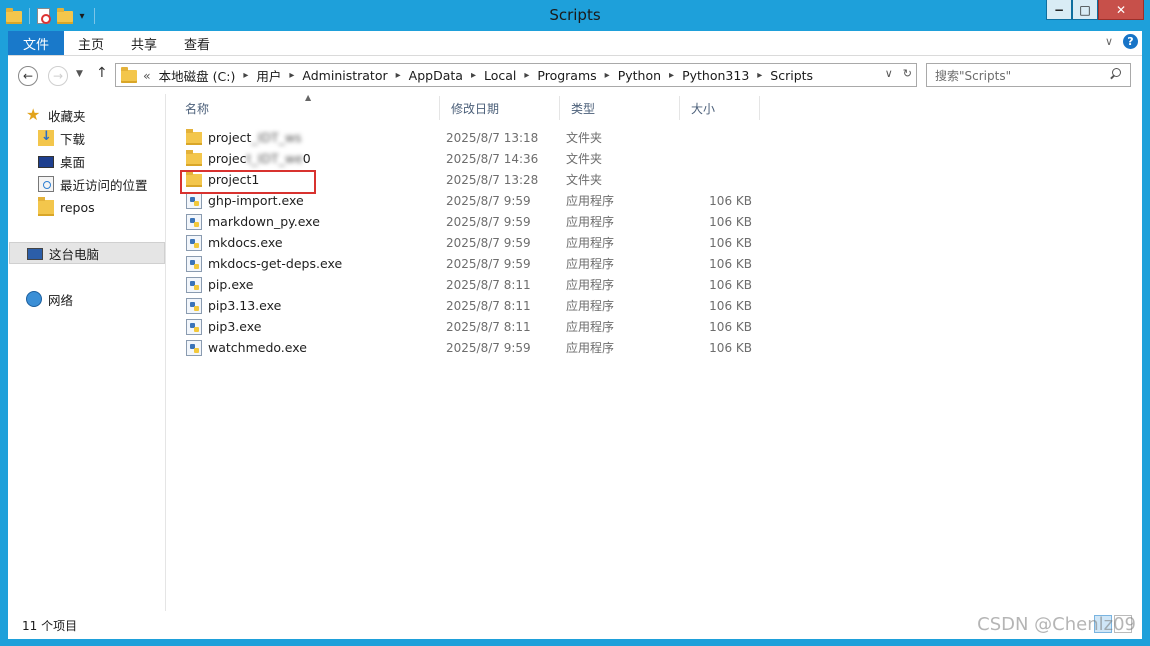 The image size is (1150, 646). Describe the element at coordinates (197, 108) in the screenshot. I see `column-label: 名称` at that location.